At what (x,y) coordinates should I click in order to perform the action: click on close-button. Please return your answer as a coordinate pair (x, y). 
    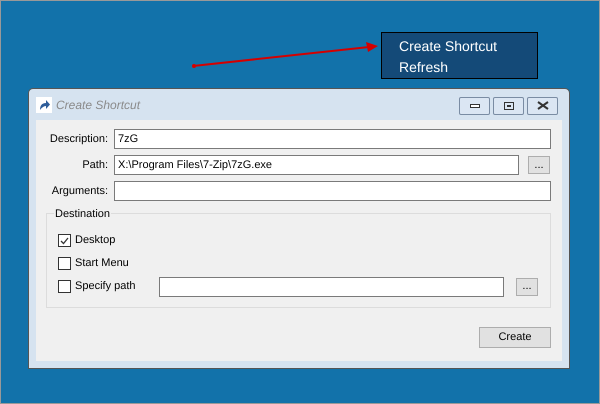
    Looking at the image, I should click on (542, 105).